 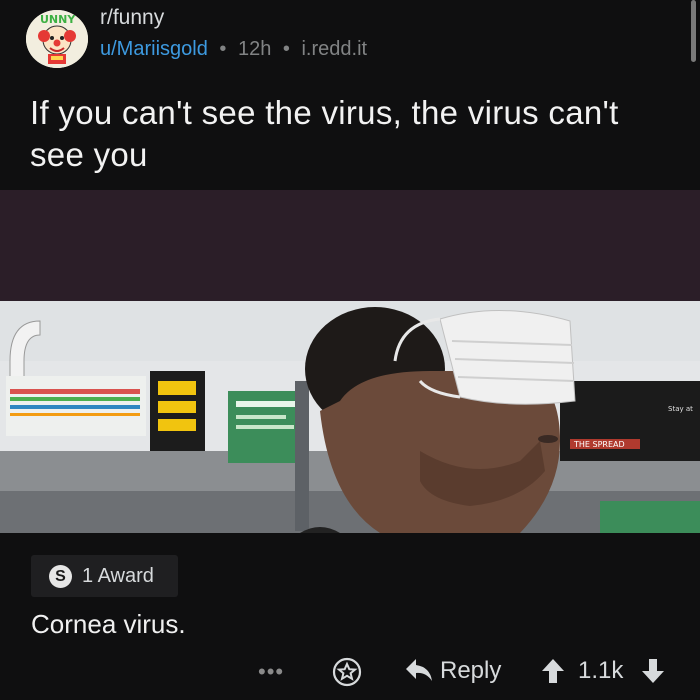 What do you see at coordinates (601, 670) in the screenshot?
I see `comment-score: 1.1k` at bounding box center [601, 670].